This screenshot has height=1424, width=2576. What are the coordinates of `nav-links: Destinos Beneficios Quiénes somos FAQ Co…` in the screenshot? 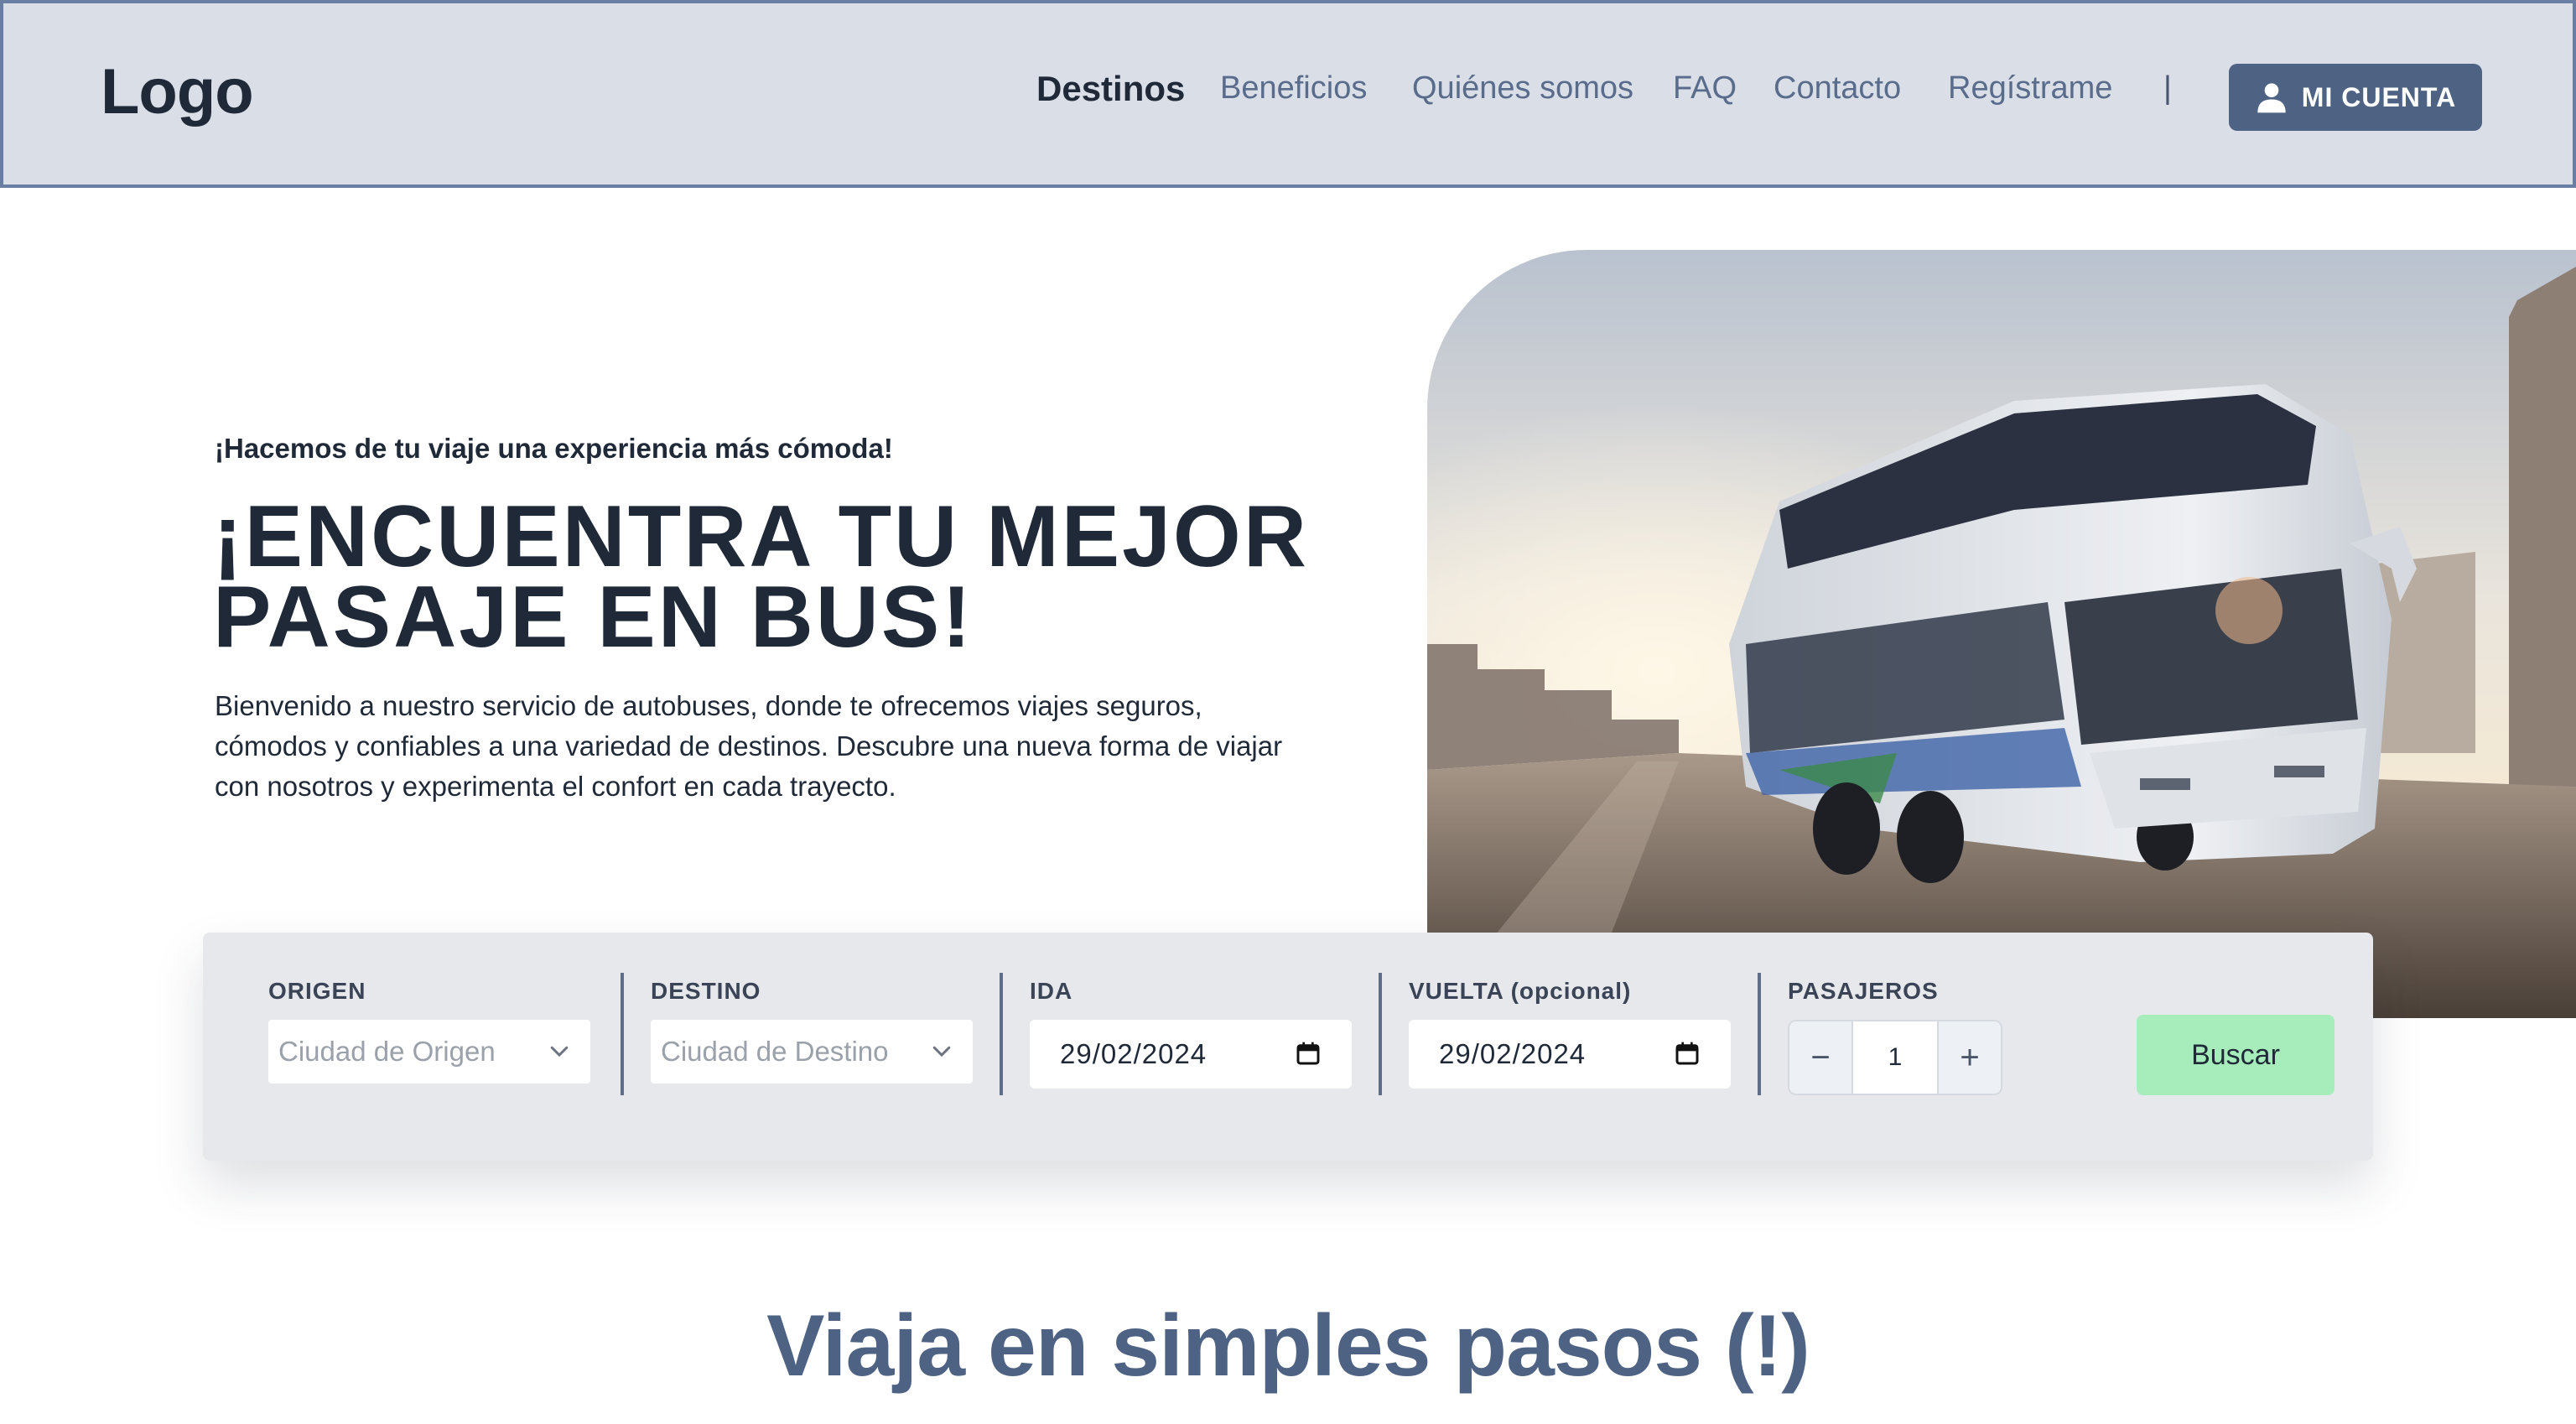 It's located at (1288, 95).